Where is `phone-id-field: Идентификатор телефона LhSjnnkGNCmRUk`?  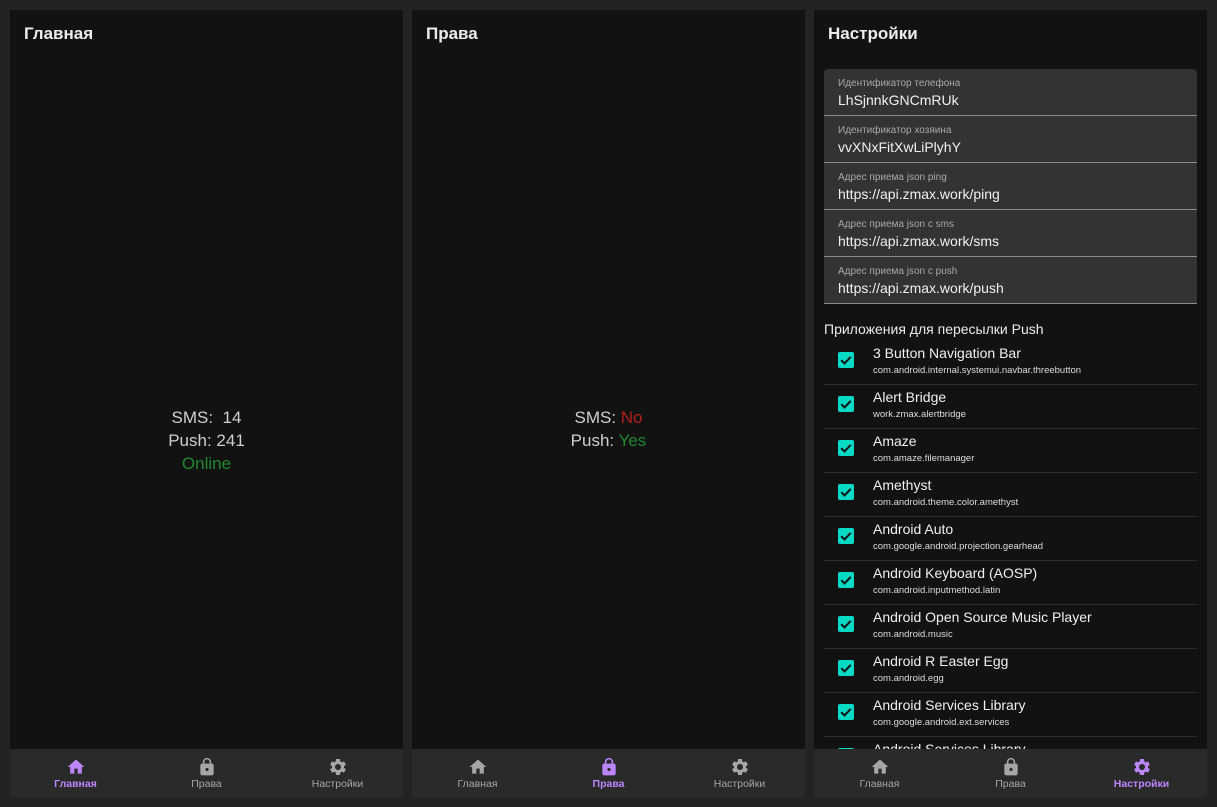 phone-id-field: Идентификатор телефона LhSjnnkGNCmRUk is located at coordinates (1010, 92).